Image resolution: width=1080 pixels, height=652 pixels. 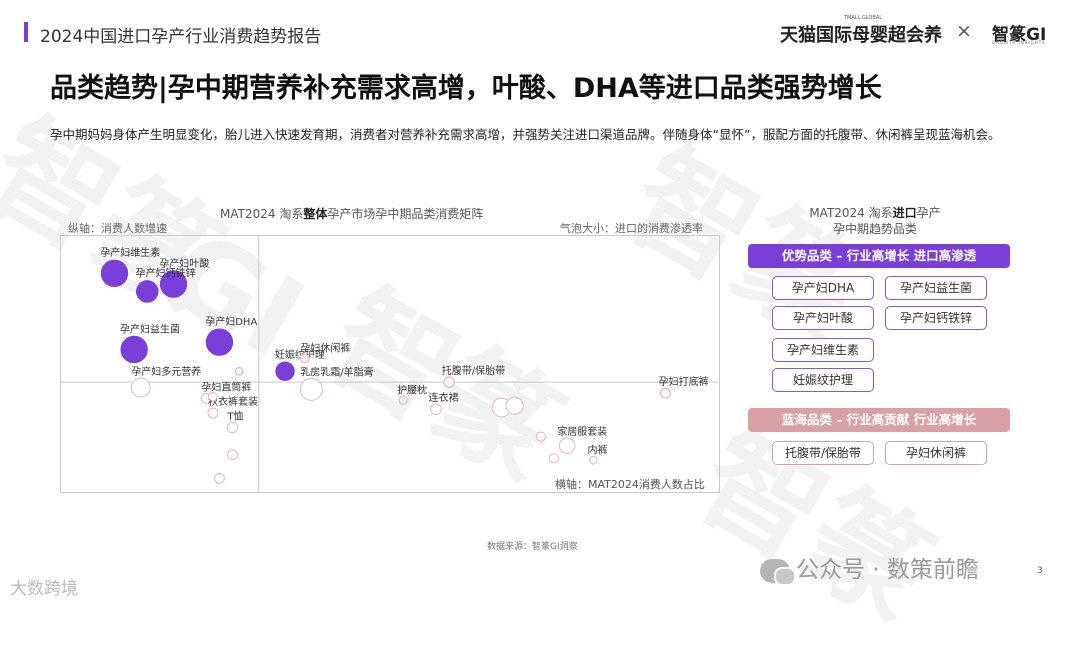 I want to click on bubble-label: 孕产妇钙铁锌, so click(x=165, y=273).